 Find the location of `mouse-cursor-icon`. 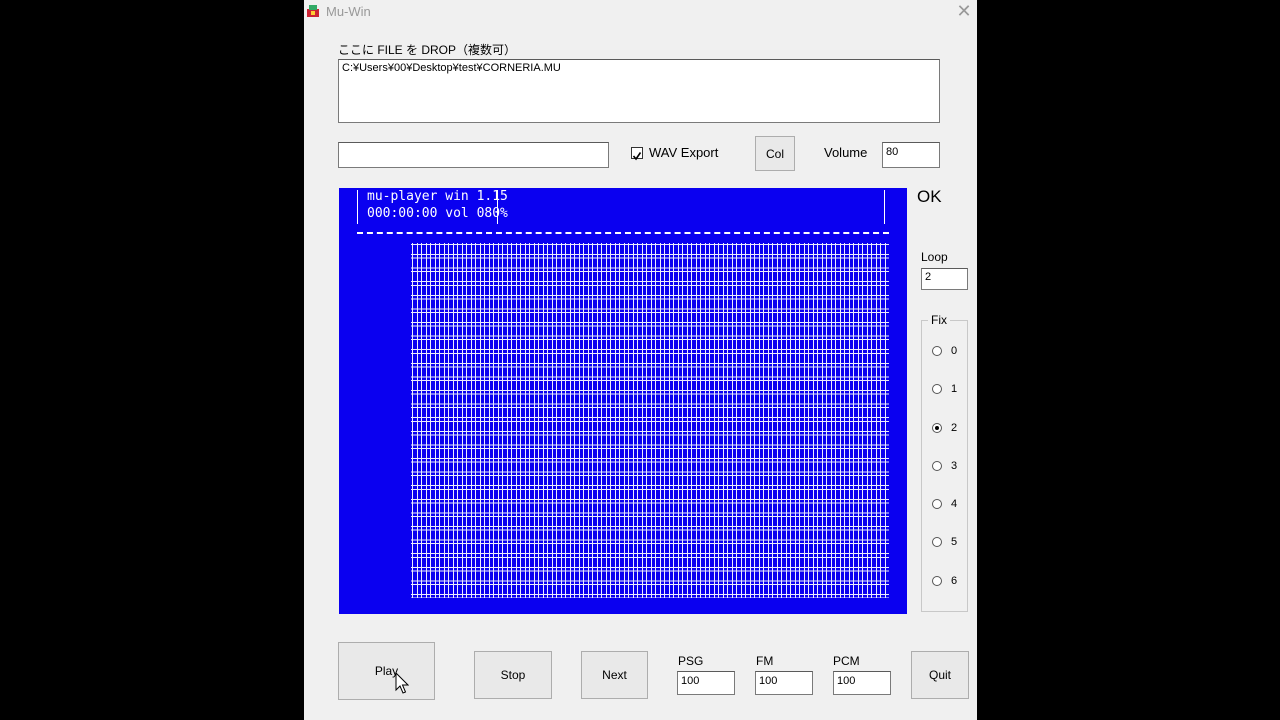

mouse-cursor-icon is located at coordinates (402, 683).